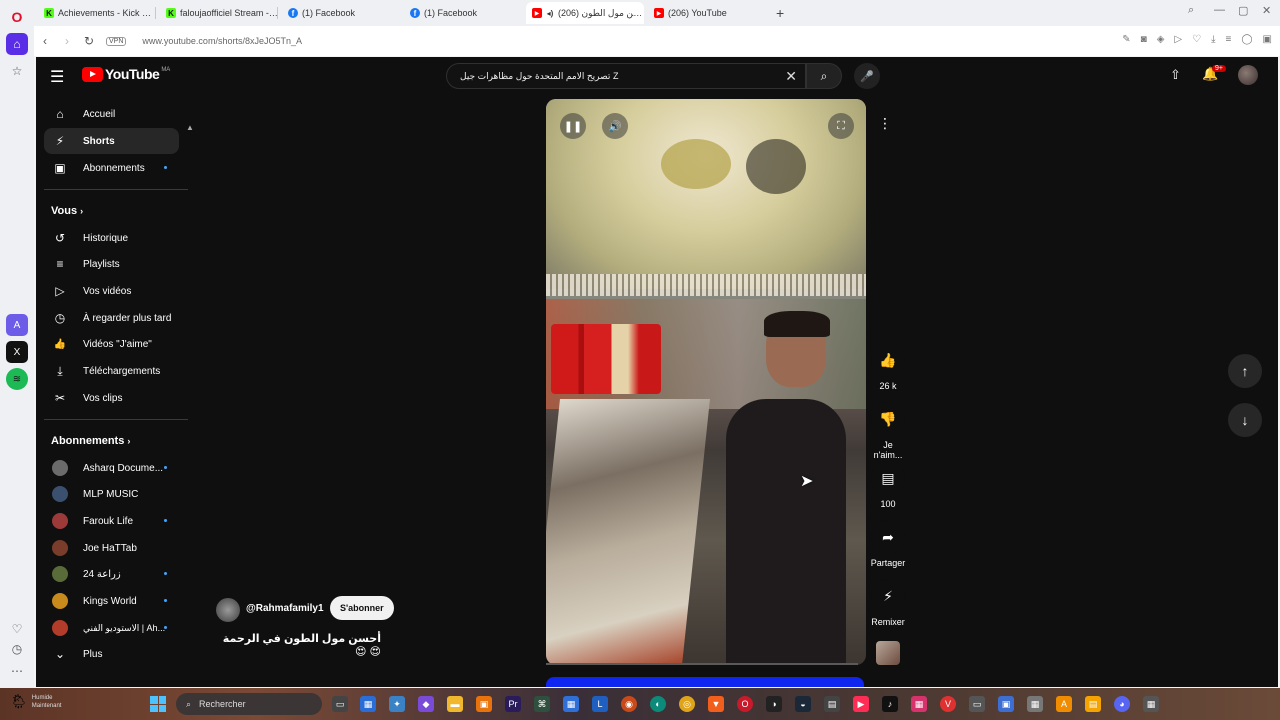 The image size is (1280, 720). What do you see at coordinates (126, 74) in the screenshot?
I see `youtube-logo: YouTube MA` at bounding box center [126, 74].